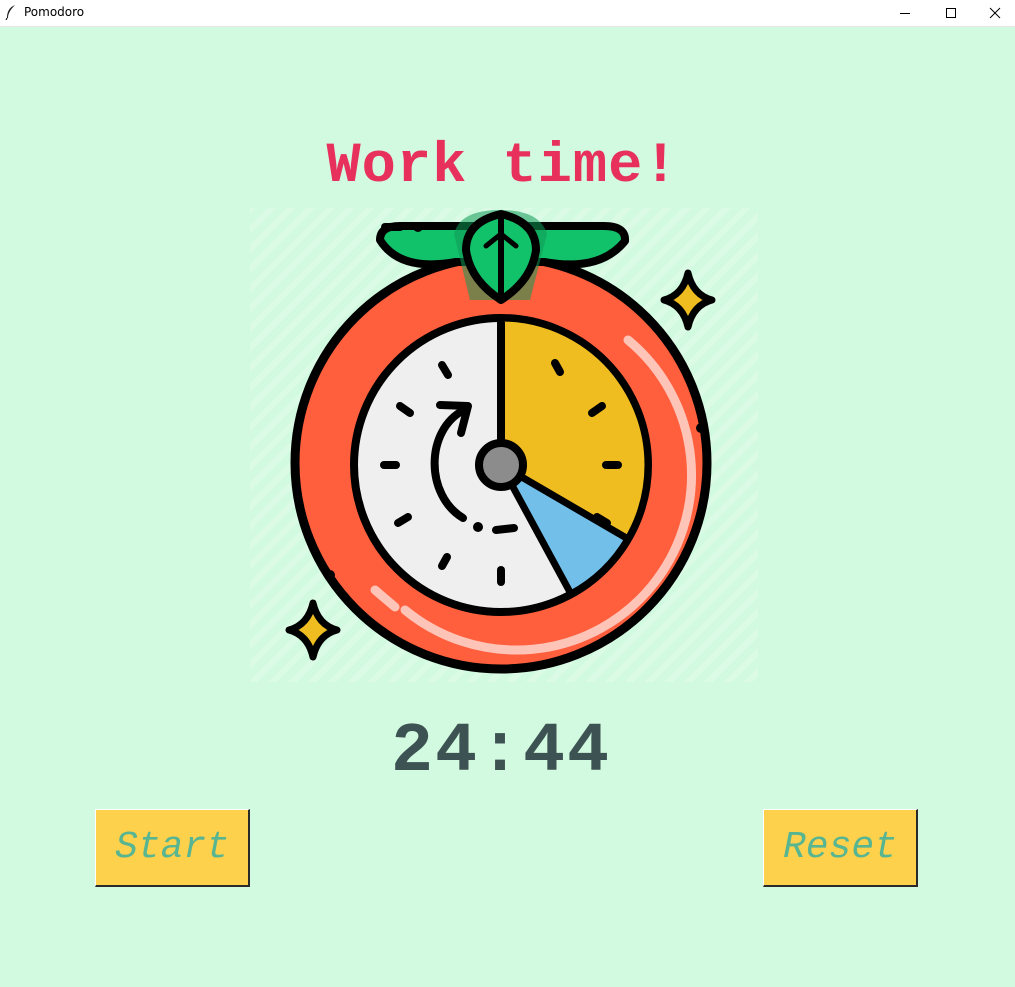 This screenshot has height=987, width=1015. What do you see at coordinates (54, 12) in the screenshot?
I see `window-title: Pomodoro` at bounding box center [54, 12].